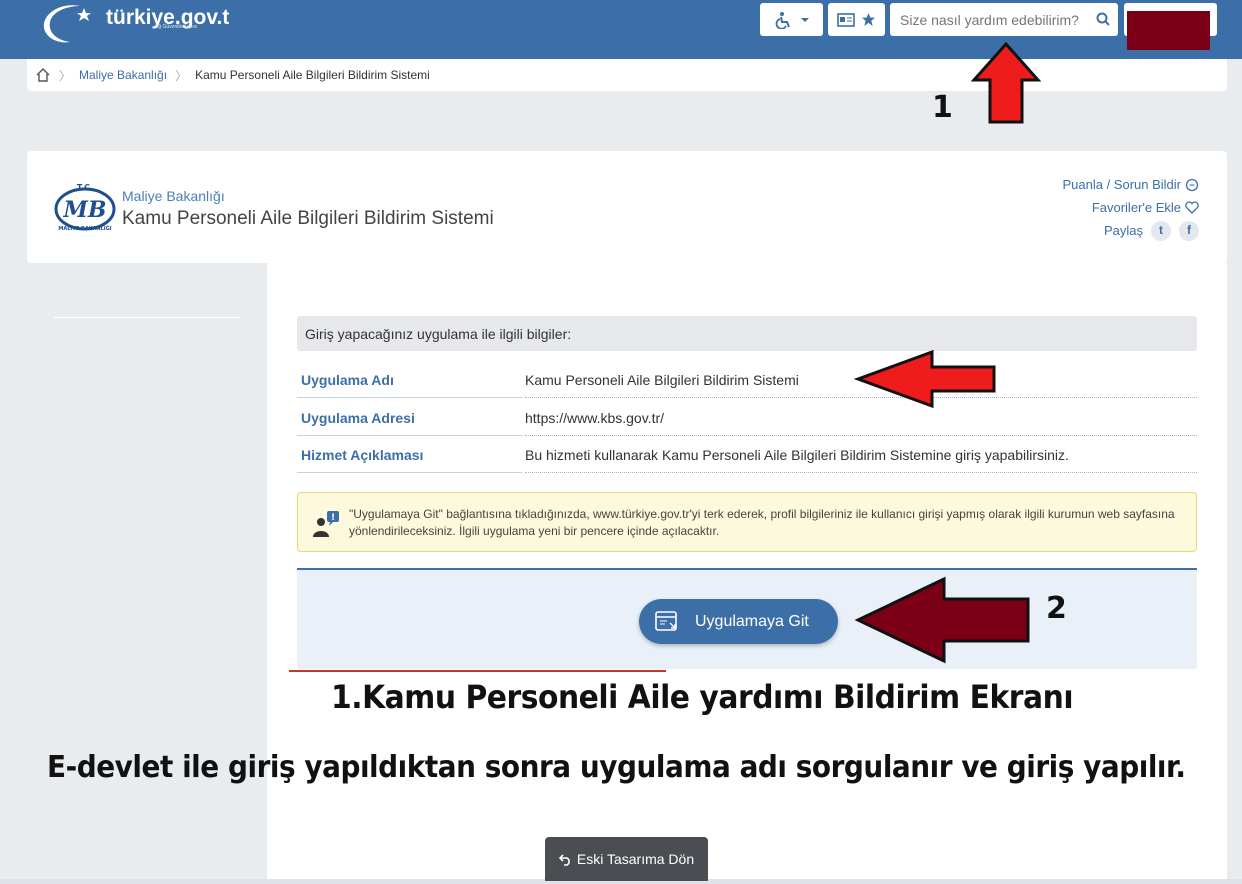 This screenshot has height=884, width=1242. Describe the element at coordinates (782, 20) in the screenshot. I see `accessibility-icon` at that location.